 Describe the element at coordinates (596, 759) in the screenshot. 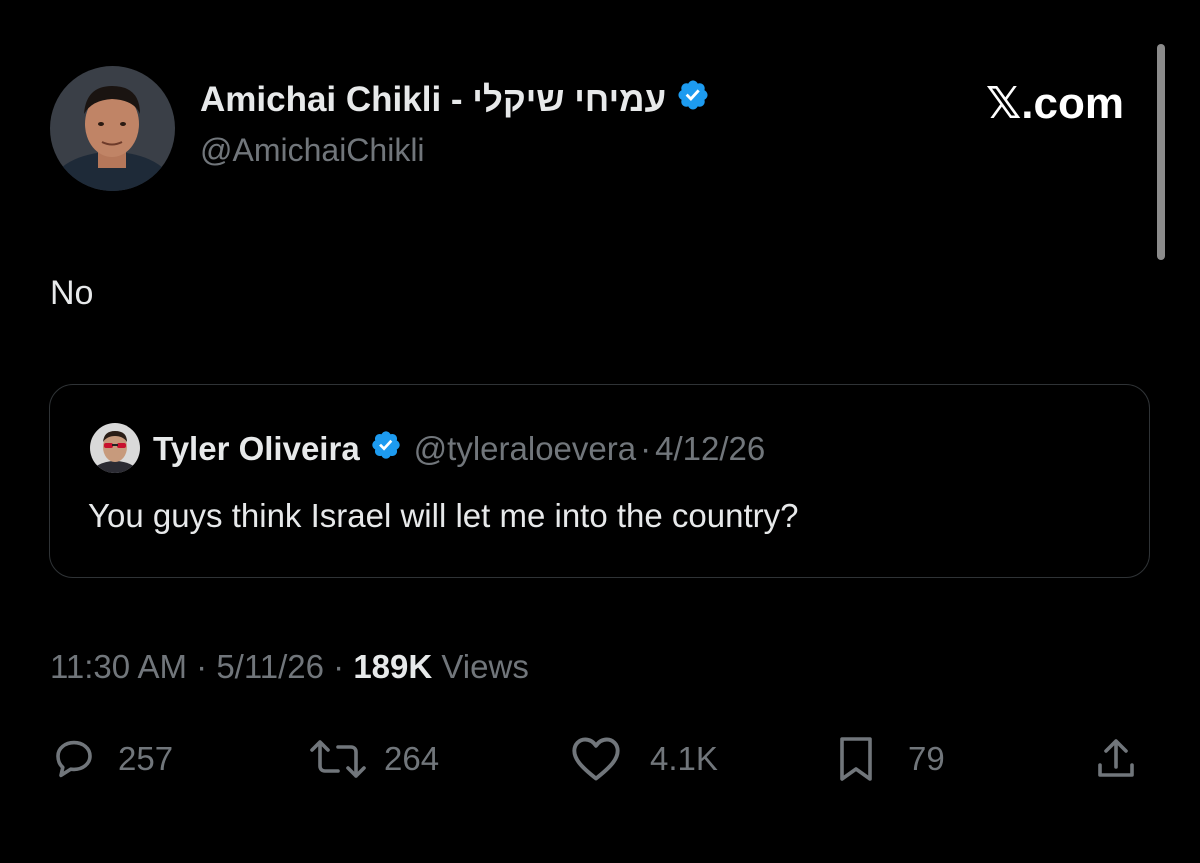

I see `like-icon` at that location.